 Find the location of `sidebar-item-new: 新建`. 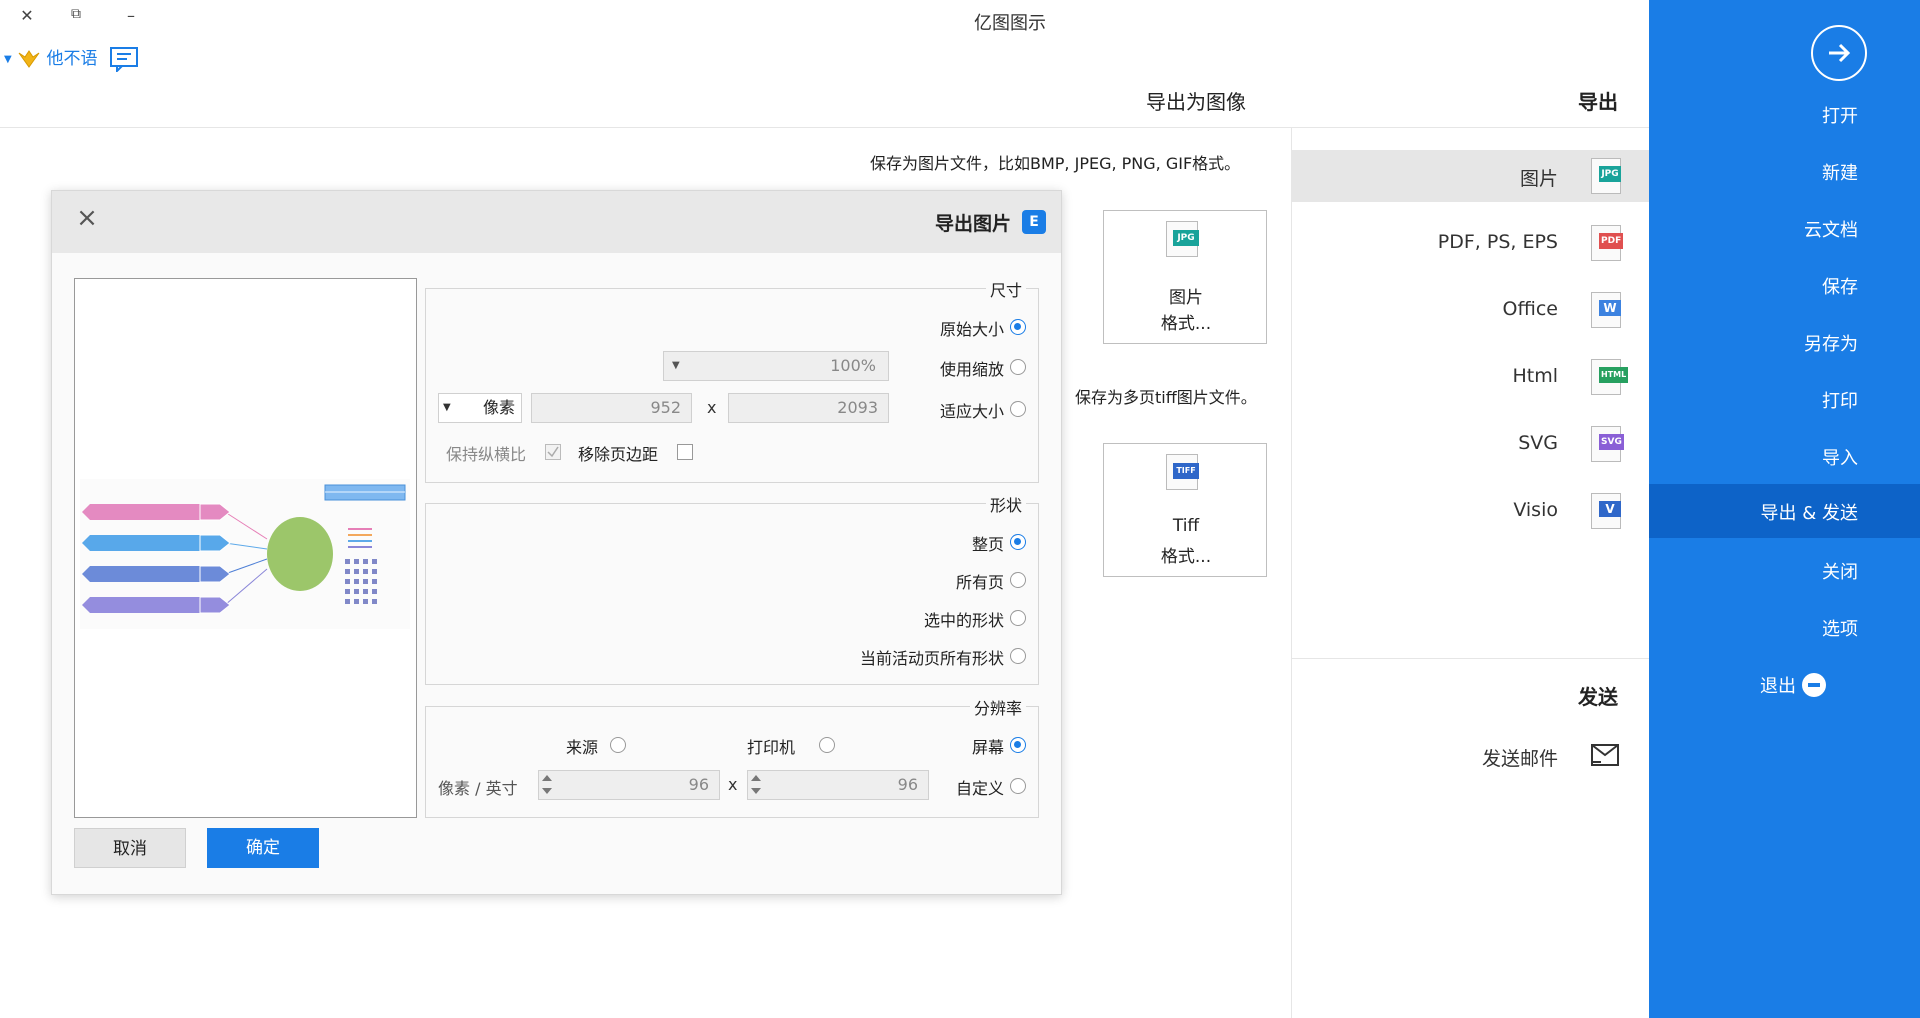

sidebar-item-new: 新建 is located at coordinates (1784, 172).